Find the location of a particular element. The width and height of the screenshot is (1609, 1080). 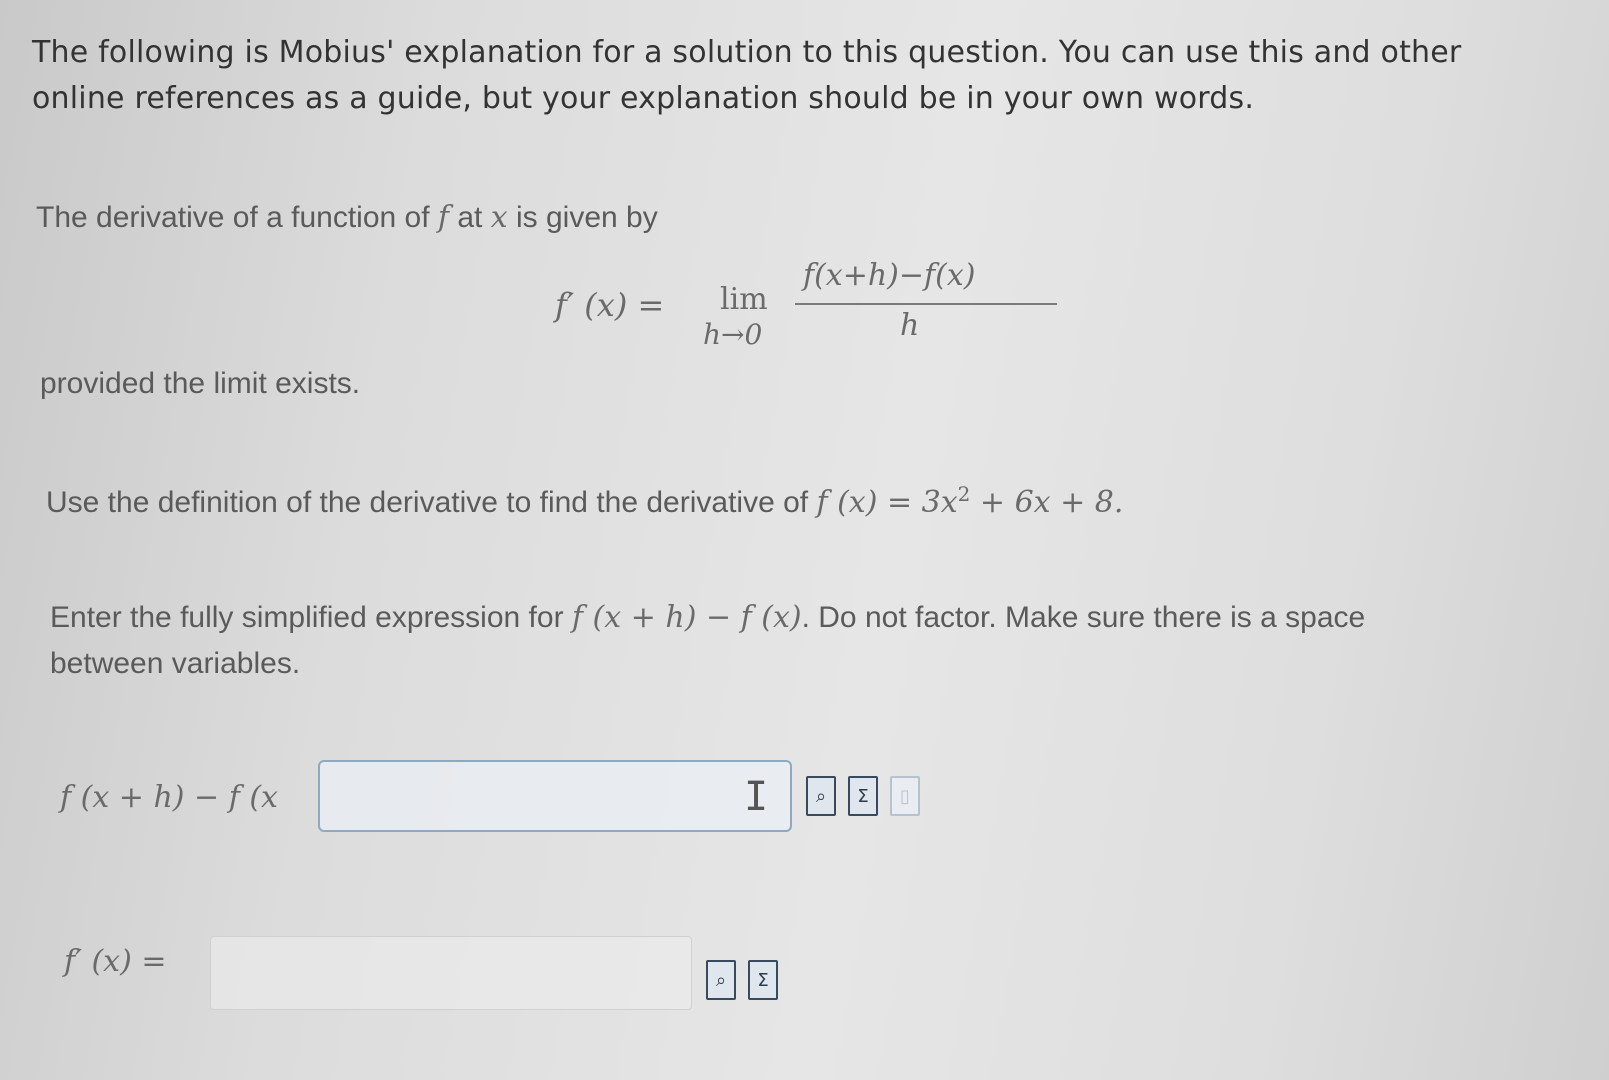

faded-tool-icon: ▯ is located at coordinates (905, 796).